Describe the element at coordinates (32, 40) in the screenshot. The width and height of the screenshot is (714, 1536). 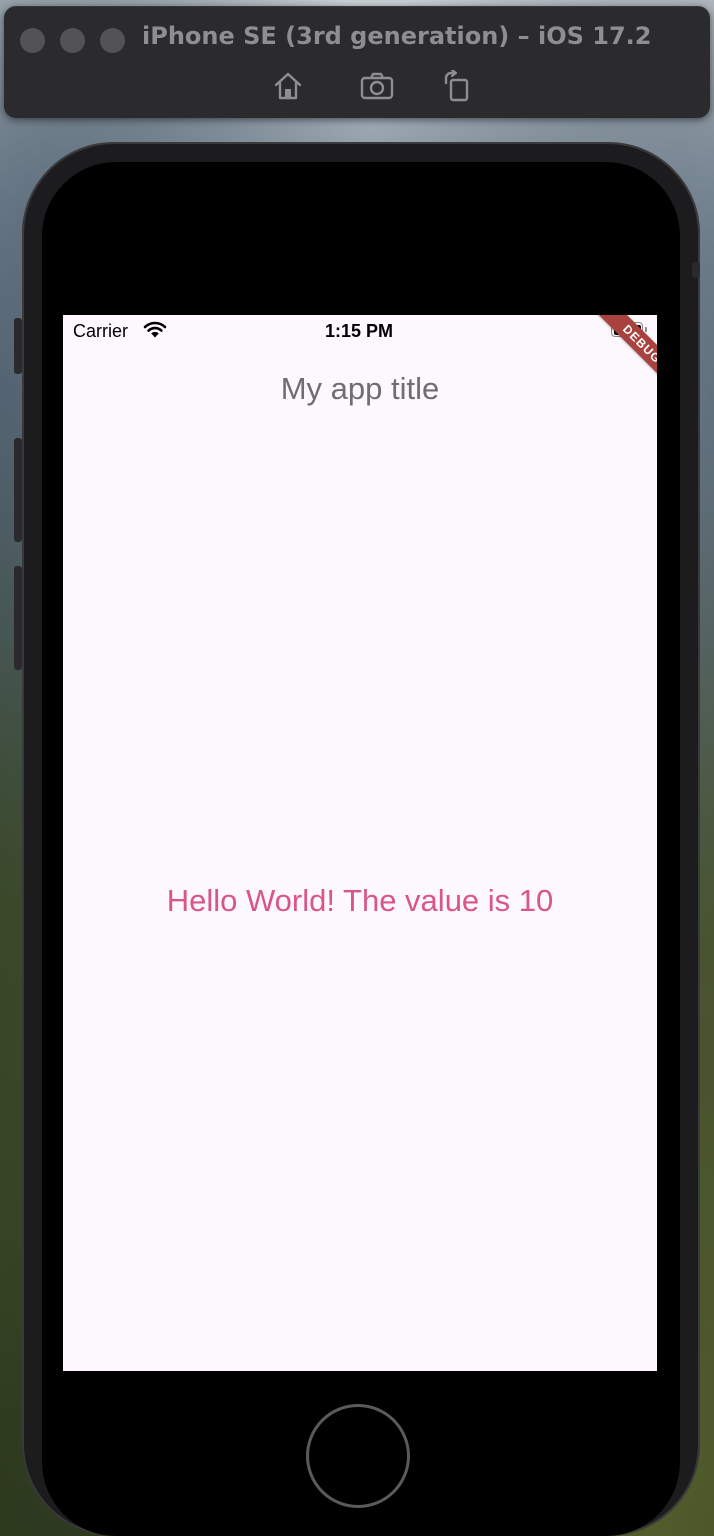
I see `close-window-button` at that location.